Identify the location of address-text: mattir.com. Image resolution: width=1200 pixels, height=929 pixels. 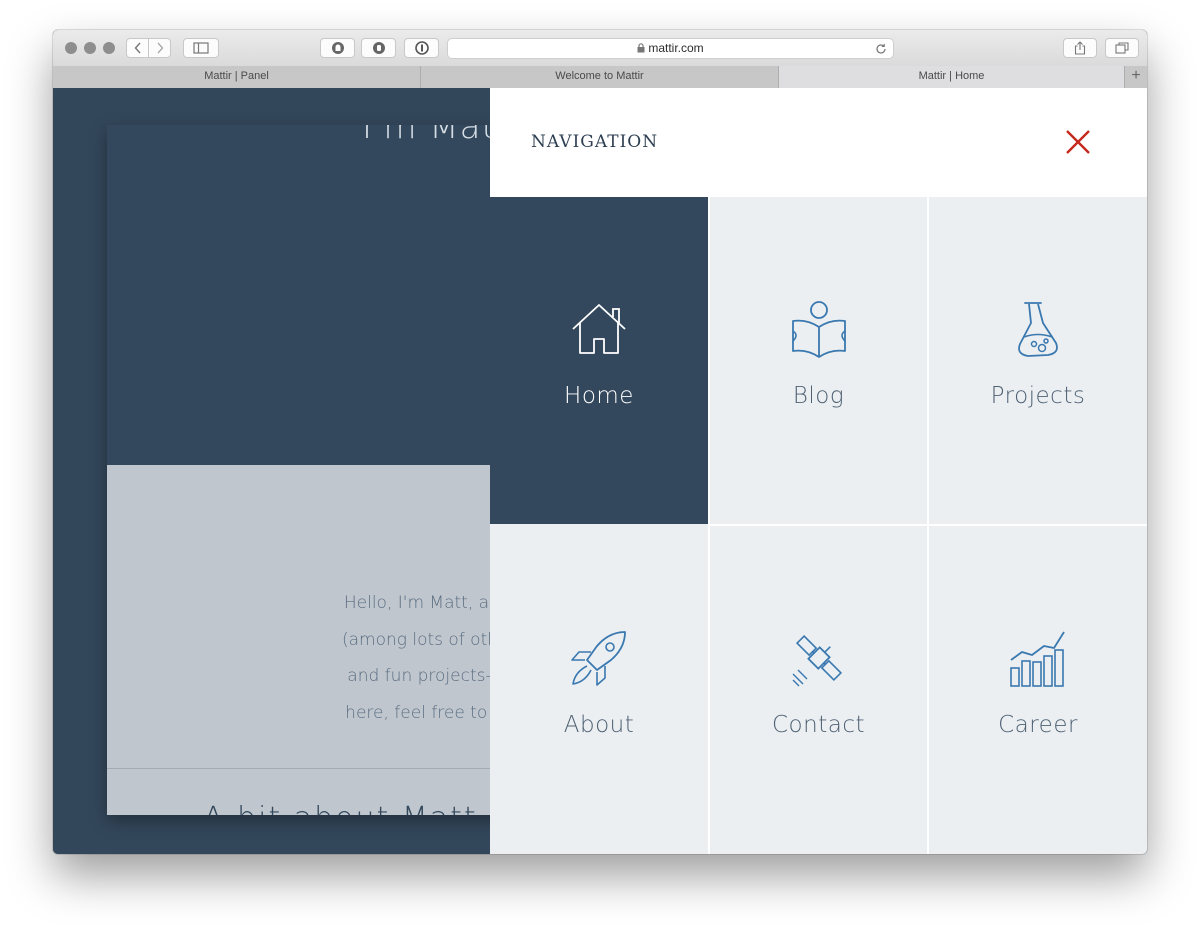
(676, 48).